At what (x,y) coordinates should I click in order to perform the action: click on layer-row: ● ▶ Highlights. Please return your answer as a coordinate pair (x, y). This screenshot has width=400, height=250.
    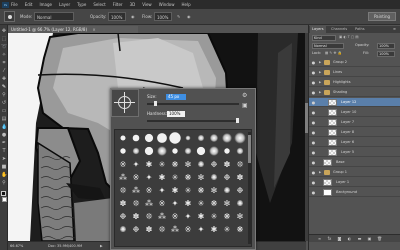
    Looking at the image, I should click on (354, 82).